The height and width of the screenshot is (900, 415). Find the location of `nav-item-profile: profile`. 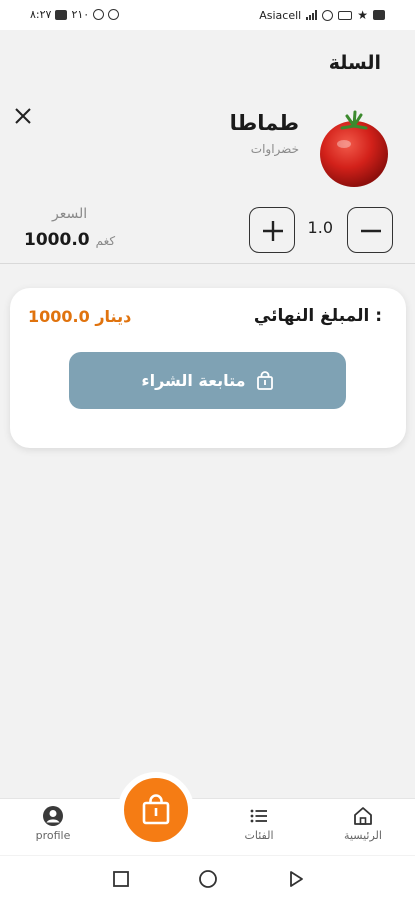

nav-item-profile: profile is located at coordinates (53, 823).